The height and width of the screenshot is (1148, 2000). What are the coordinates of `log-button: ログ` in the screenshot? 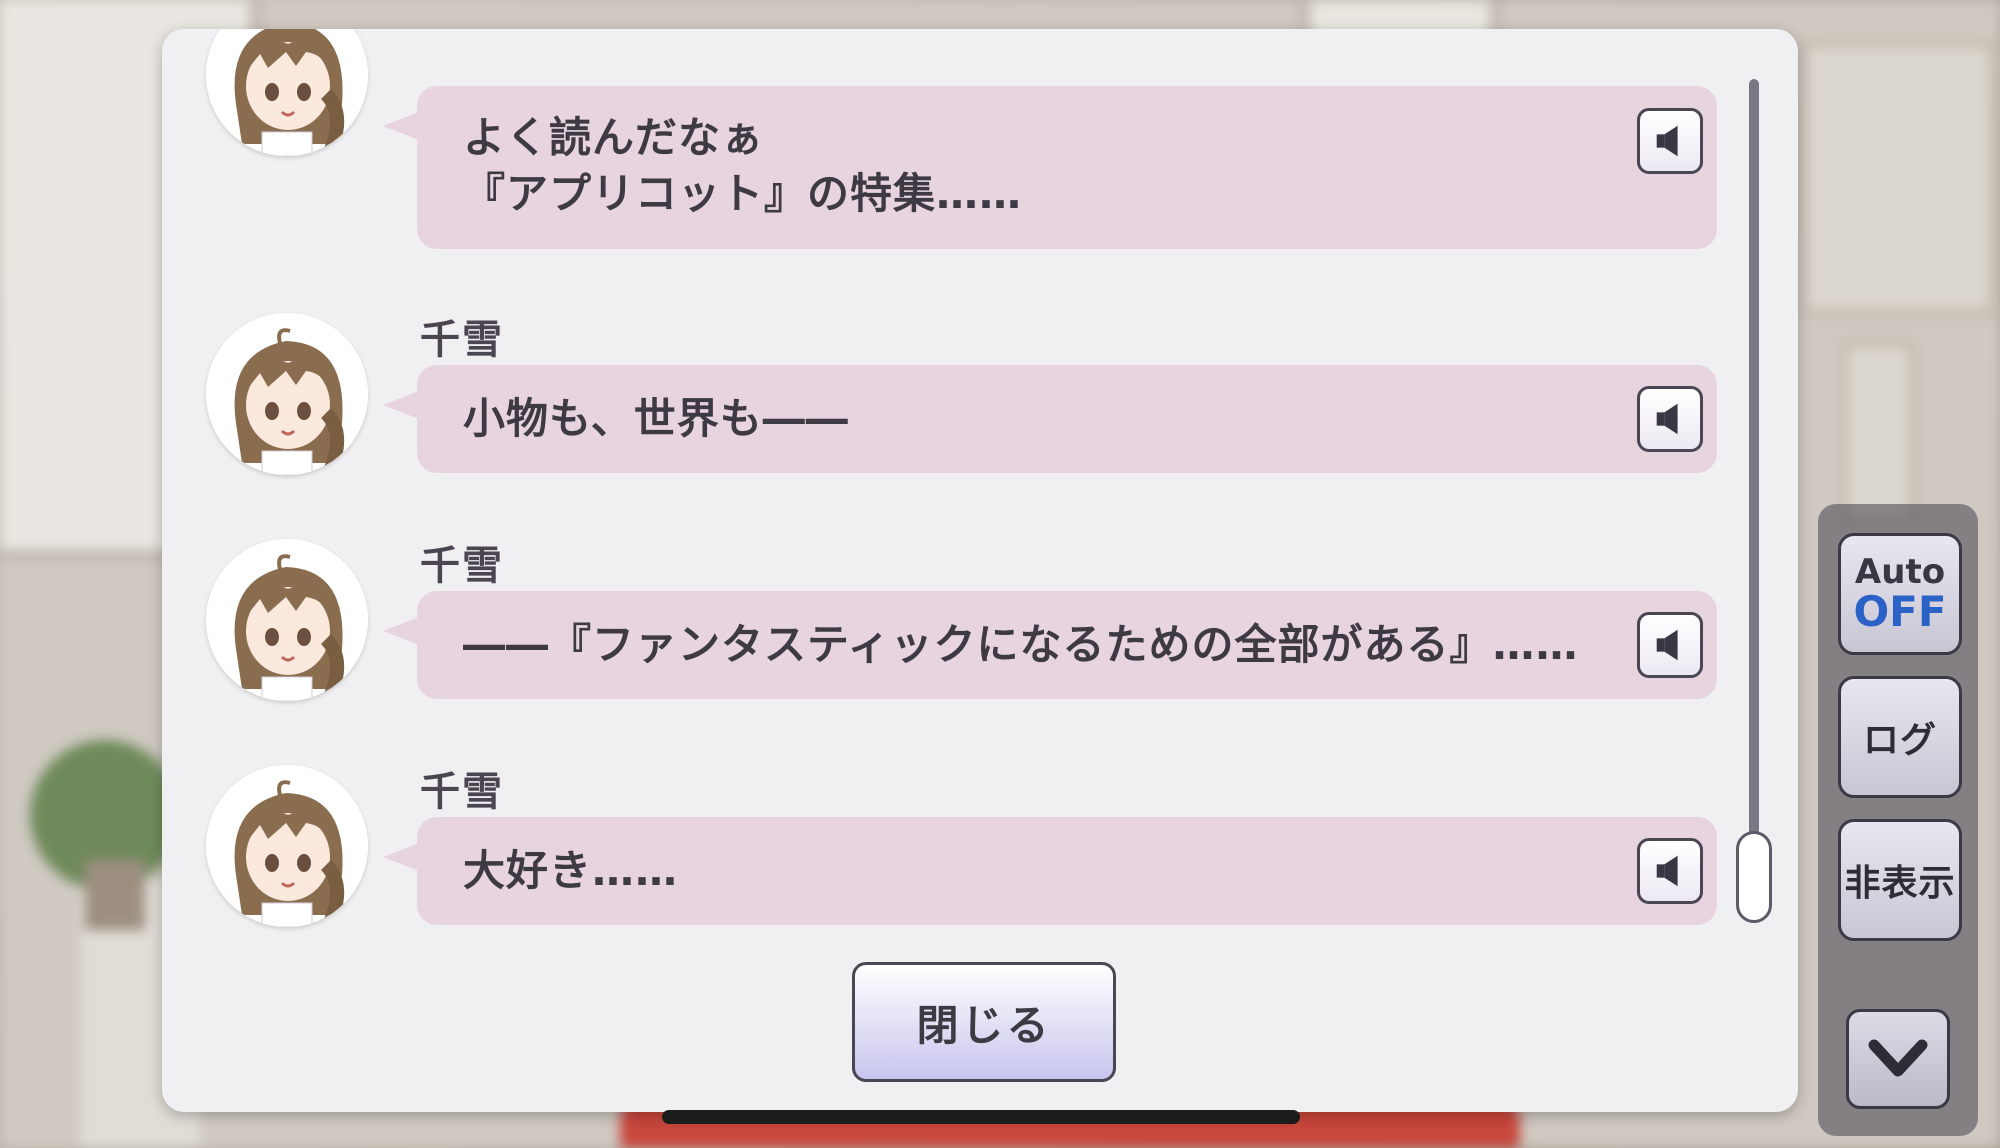 It's located at (1900, 737).